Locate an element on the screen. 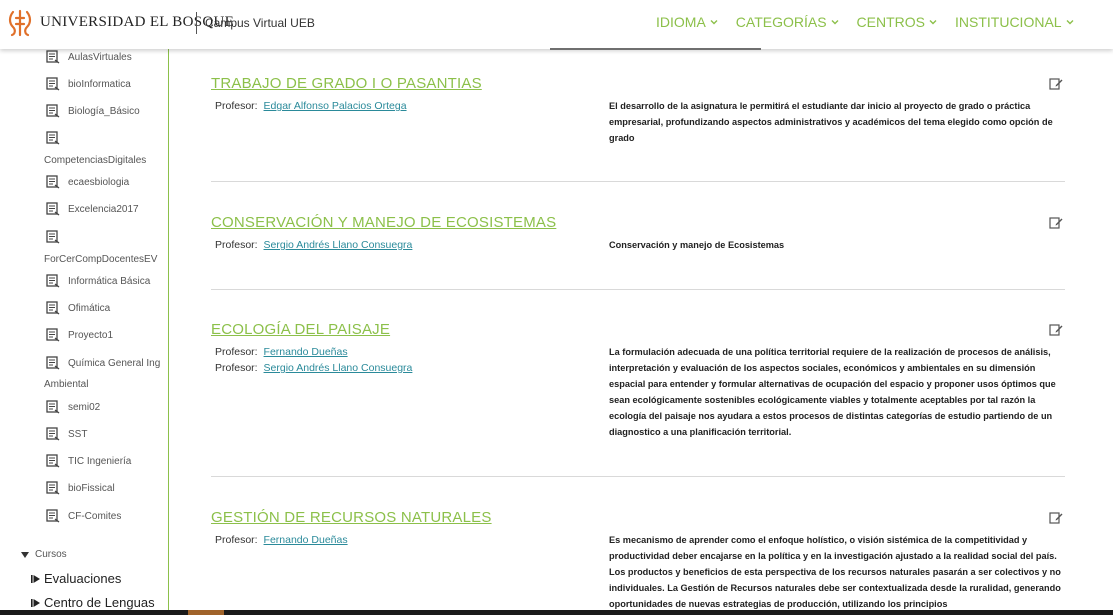 This screenshot has height=615, width=1113. sidebar-item-label: SST is located at coordinates (78, 434).